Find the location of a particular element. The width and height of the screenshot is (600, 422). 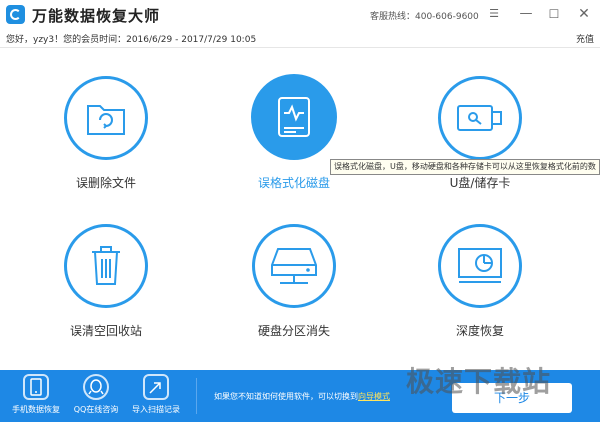

guide-mode-hint: 如果您不知道如何使用软件，可以切换到向导模式 is located at coordinates (302, 396).